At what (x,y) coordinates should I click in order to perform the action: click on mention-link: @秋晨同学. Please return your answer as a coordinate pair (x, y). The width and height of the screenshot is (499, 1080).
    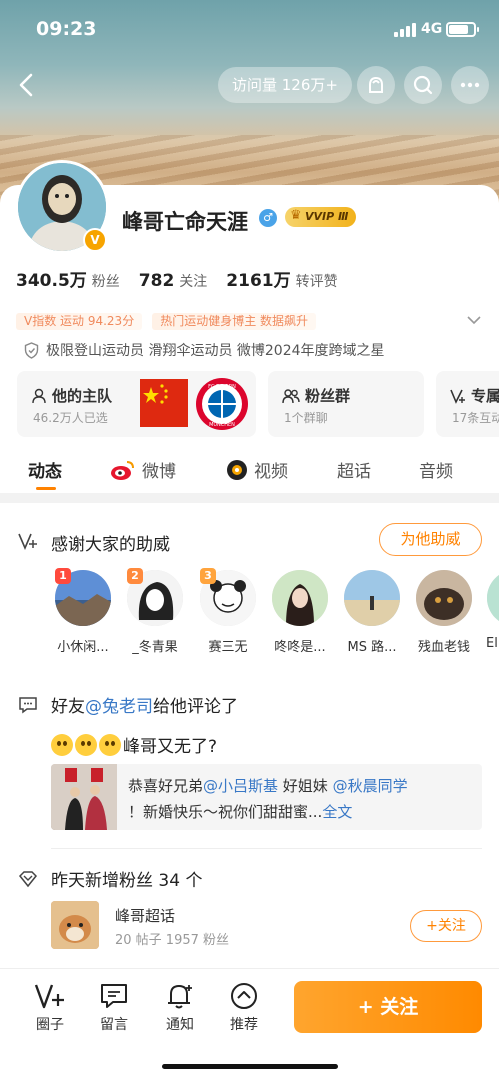
    Looking at the image, I should click on (370, 786).